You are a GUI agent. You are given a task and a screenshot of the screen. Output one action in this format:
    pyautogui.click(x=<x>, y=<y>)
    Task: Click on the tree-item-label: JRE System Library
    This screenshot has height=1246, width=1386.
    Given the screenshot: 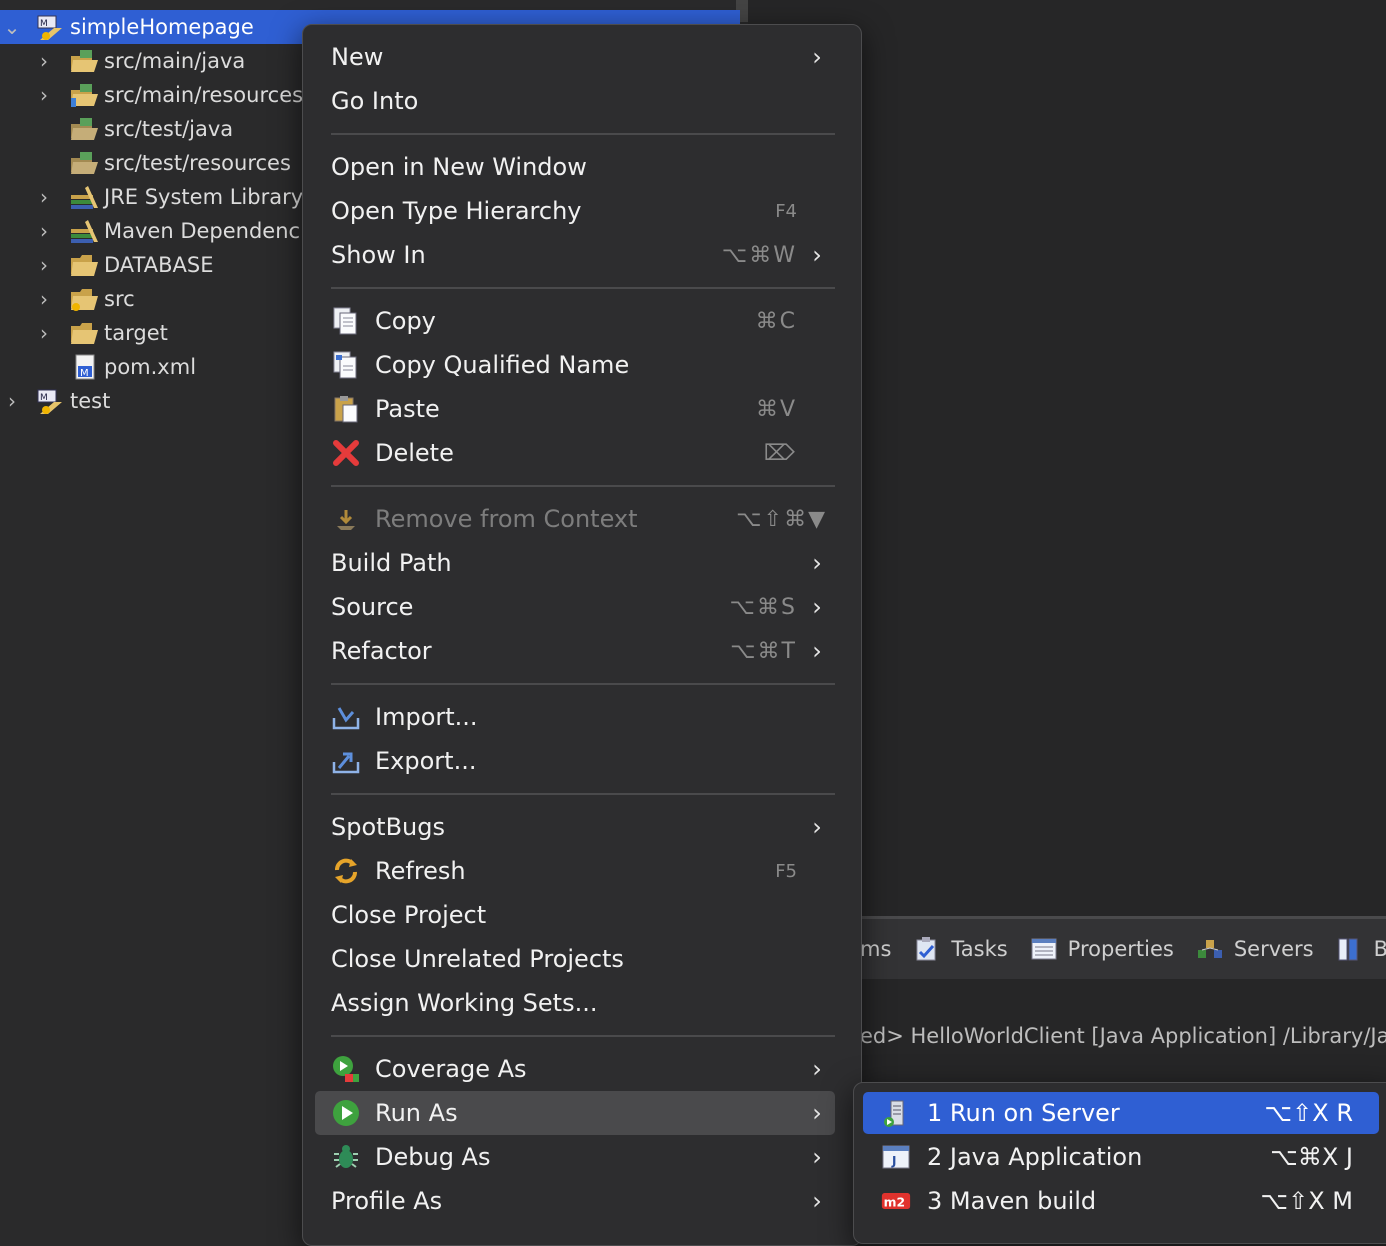 What is the action you would take?
    pyautogui.click(x=204, y=197)
    